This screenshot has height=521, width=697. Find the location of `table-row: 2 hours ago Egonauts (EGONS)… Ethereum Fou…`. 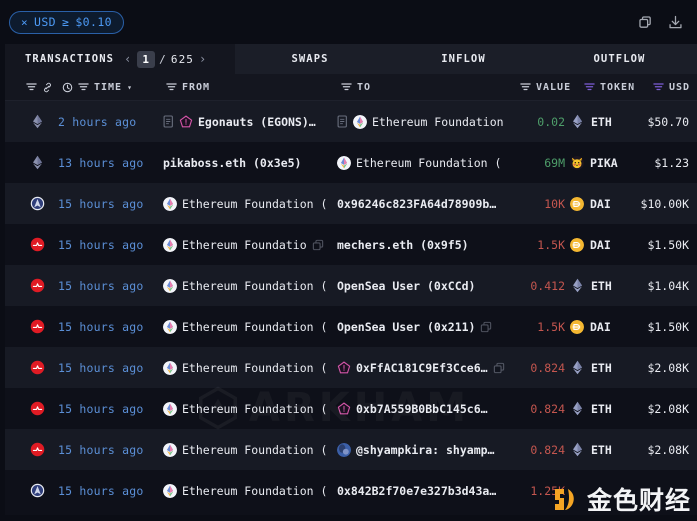

table-row: 2 hours ago Egonauts (EGONS)… Ethereum Fou… is located at coordinates (348, 121).